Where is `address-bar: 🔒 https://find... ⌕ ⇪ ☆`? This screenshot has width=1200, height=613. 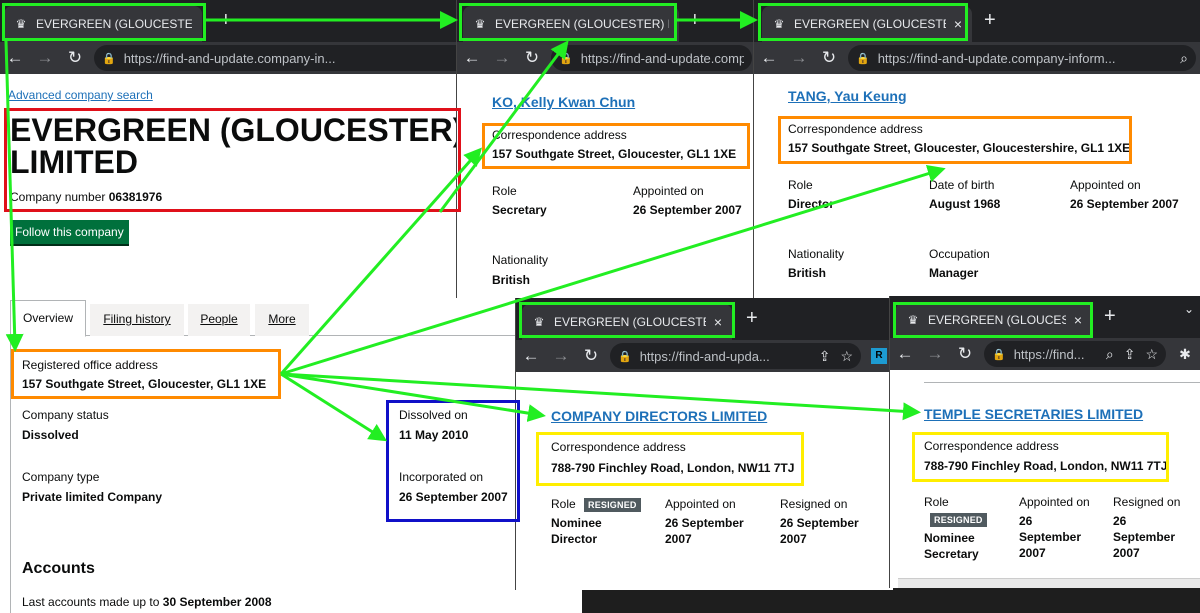
address-bar: 🔒 https://find... ⌕ ⇪ ☆ is located at coordinates (1075, 354).